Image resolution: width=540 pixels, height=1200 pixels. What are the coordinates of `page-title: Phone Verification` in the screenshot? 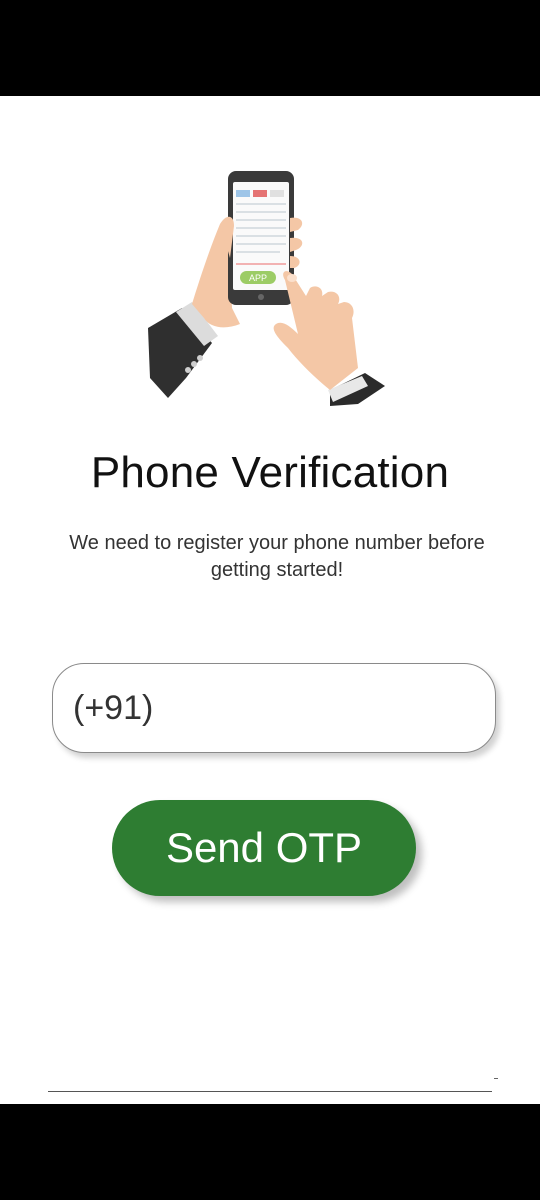 It's located at (270, 472).